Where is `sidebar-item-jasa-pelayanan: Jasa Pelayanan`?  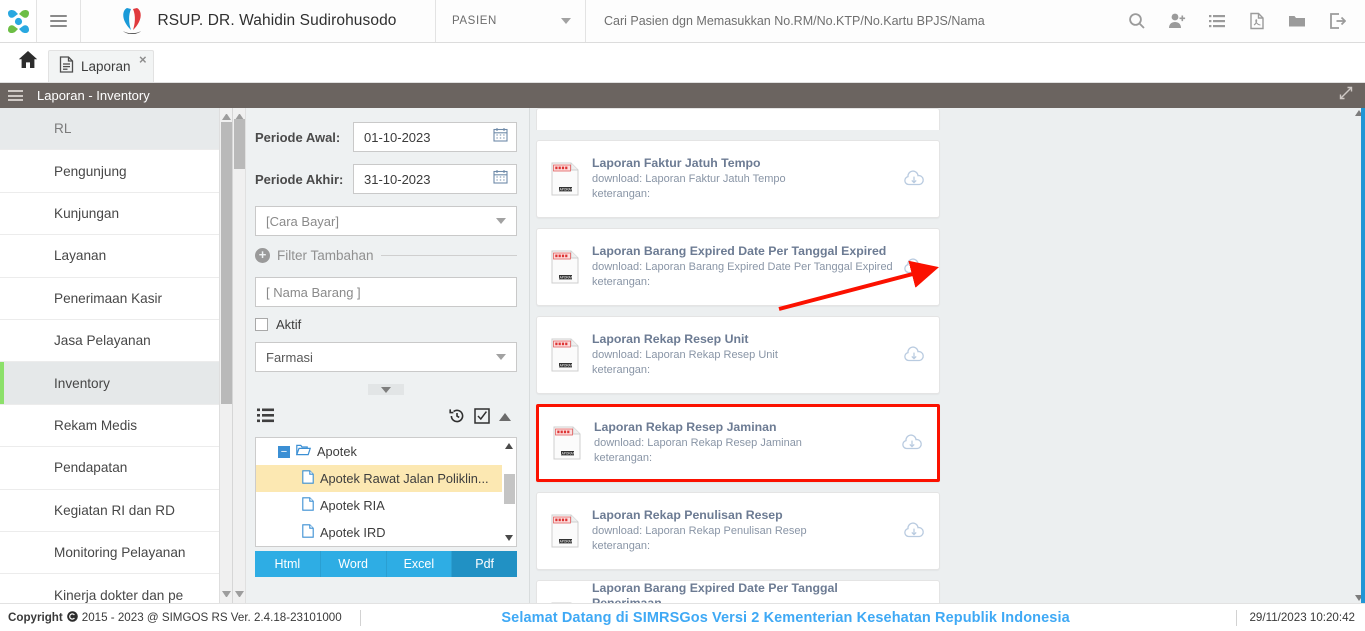 sidebar-item-jasa-pelayanan: Jasa Pelayanan is located at coordinates (116, 341).